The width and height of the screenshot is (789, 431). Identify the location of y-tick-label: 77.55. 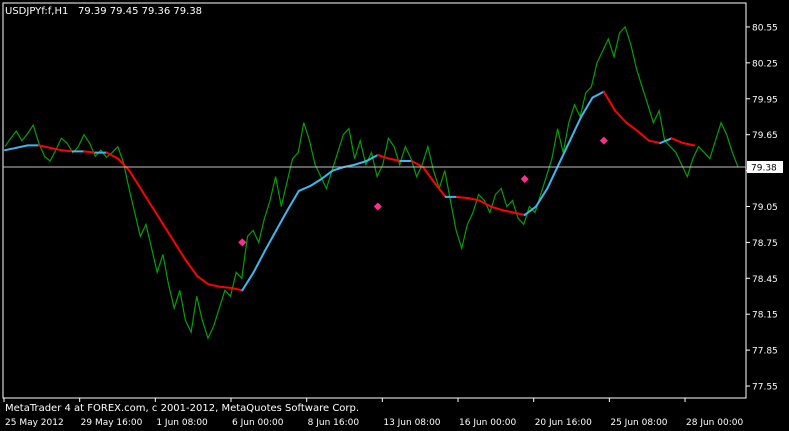
(765, 388).